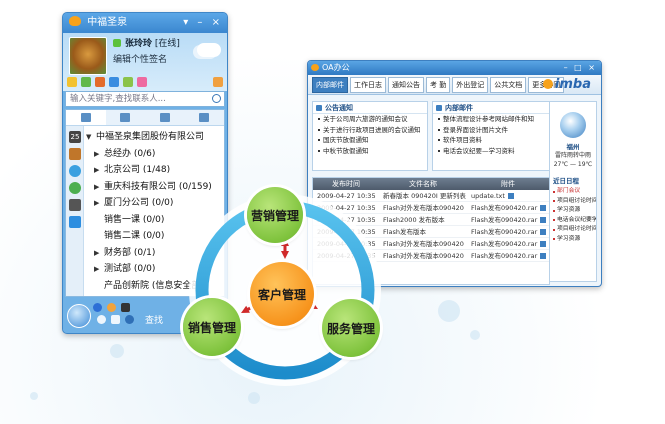 The height and width of the screenshot is (424, 665). Describe the element at coordinates (218, 82) in the screenshot. I see `skin-icon` at that location.